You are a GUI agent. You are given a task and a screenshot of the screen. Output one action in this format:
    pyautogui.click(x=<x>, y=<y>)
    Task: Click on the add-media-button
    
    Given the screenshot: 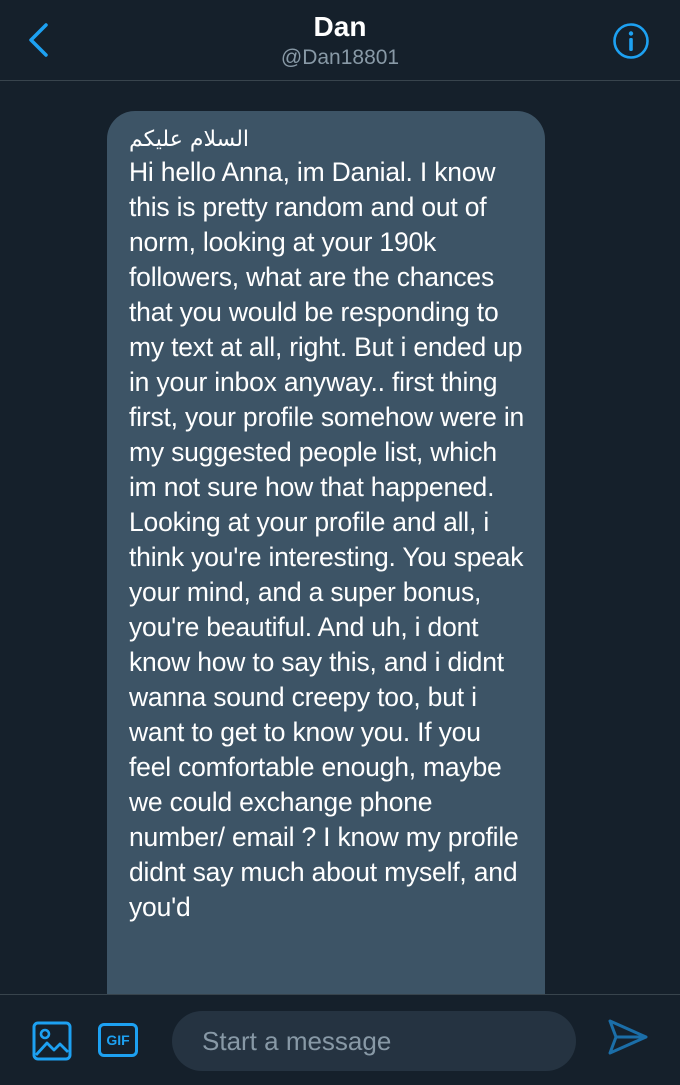 What is the action you would take?
    pyautogui.click(x=52, y=1041)
    